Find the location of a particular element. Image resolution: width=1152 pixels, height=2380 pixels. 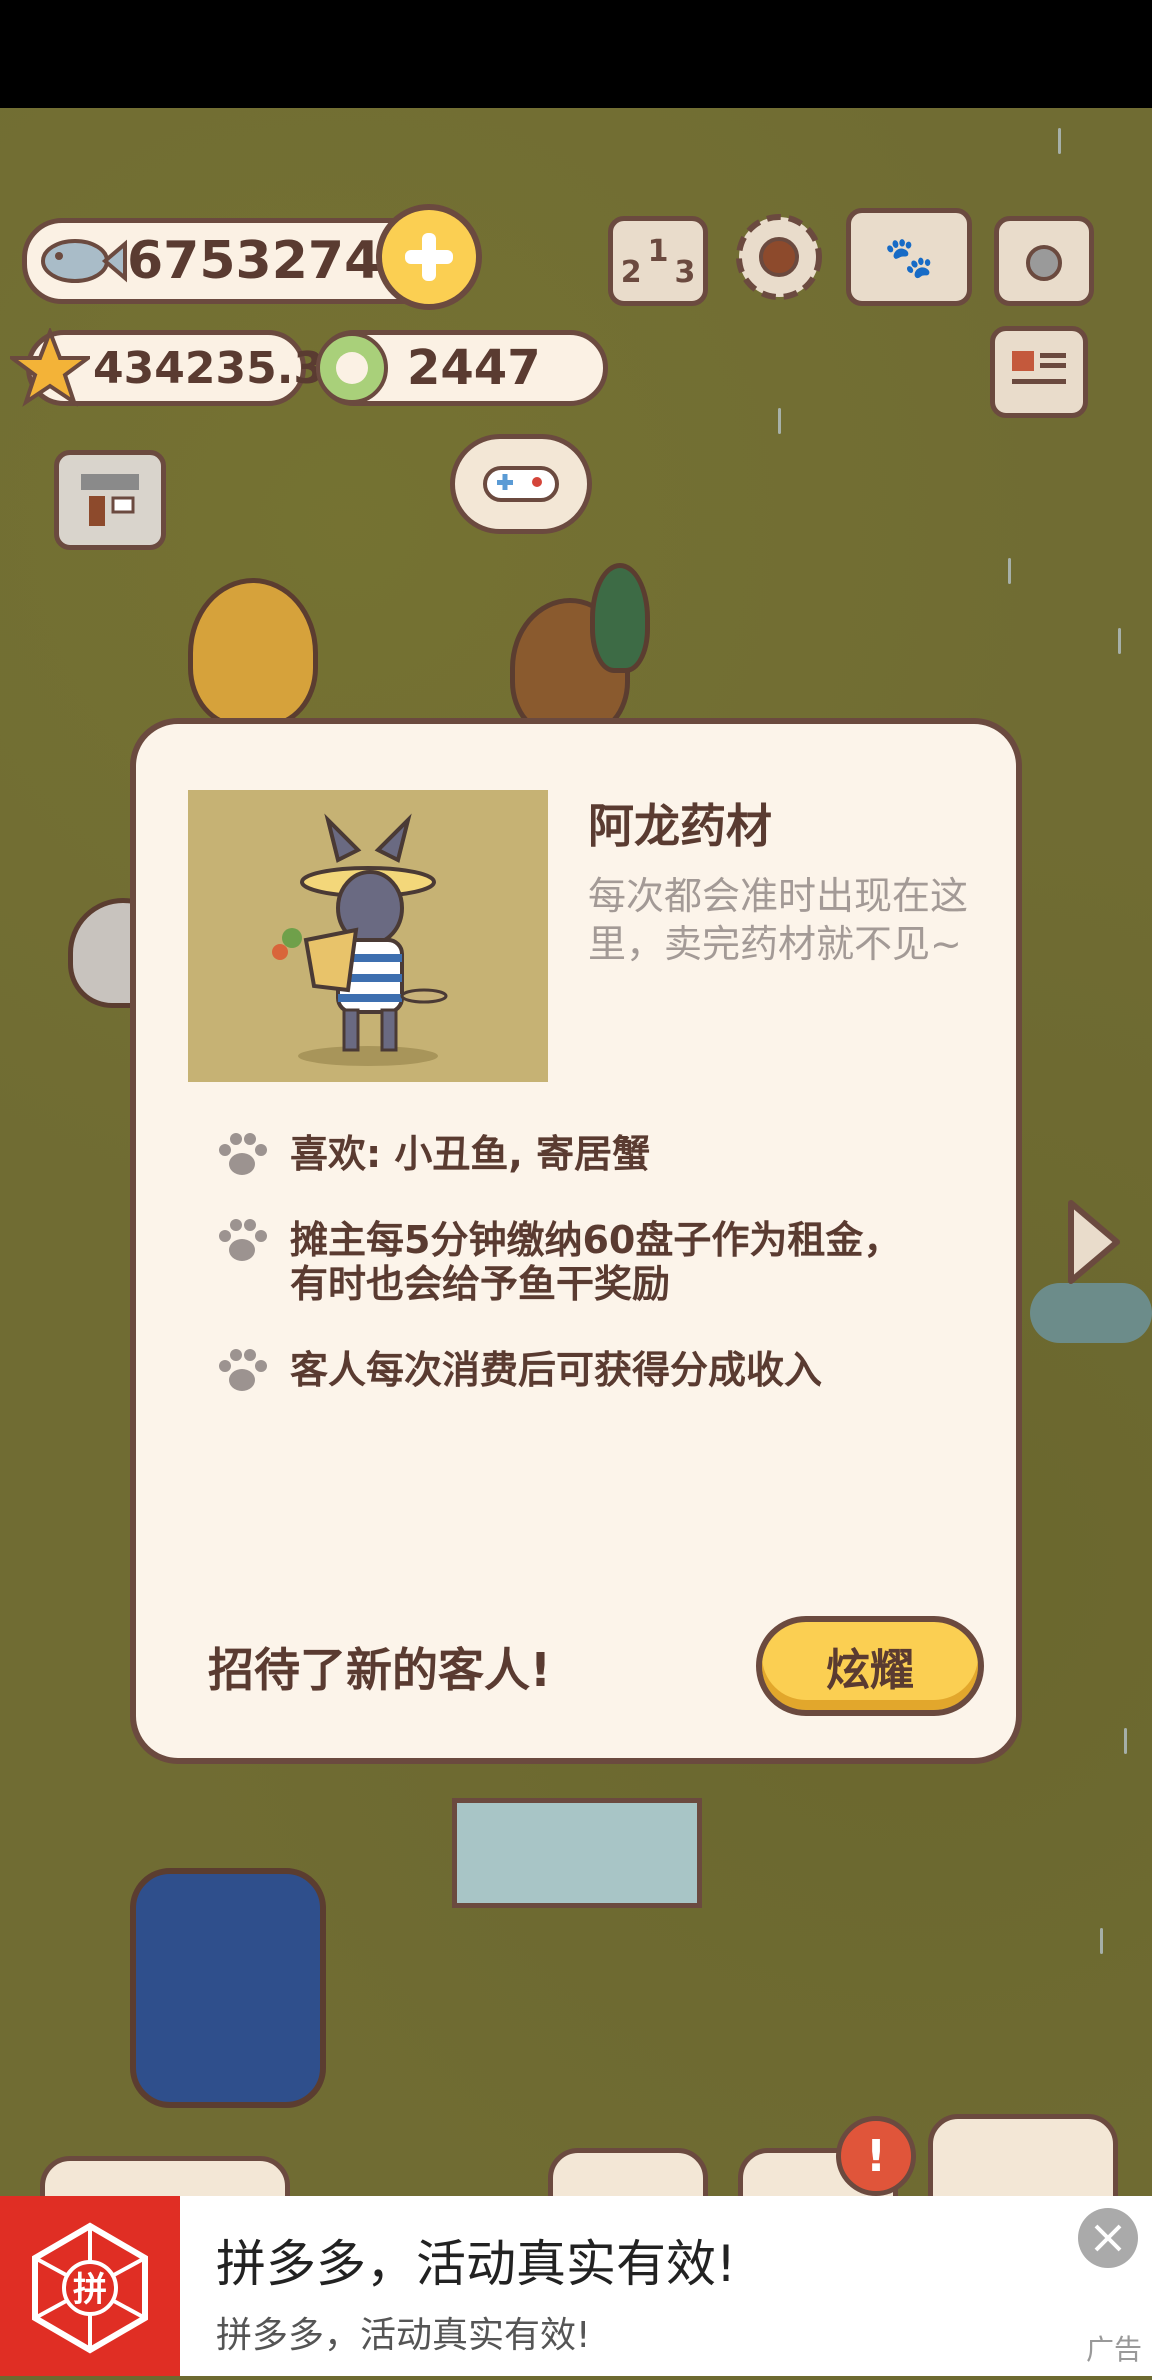

guest-income-info: 客人每次消费后可获得分成收入 is located at coordinates (556, 1370).